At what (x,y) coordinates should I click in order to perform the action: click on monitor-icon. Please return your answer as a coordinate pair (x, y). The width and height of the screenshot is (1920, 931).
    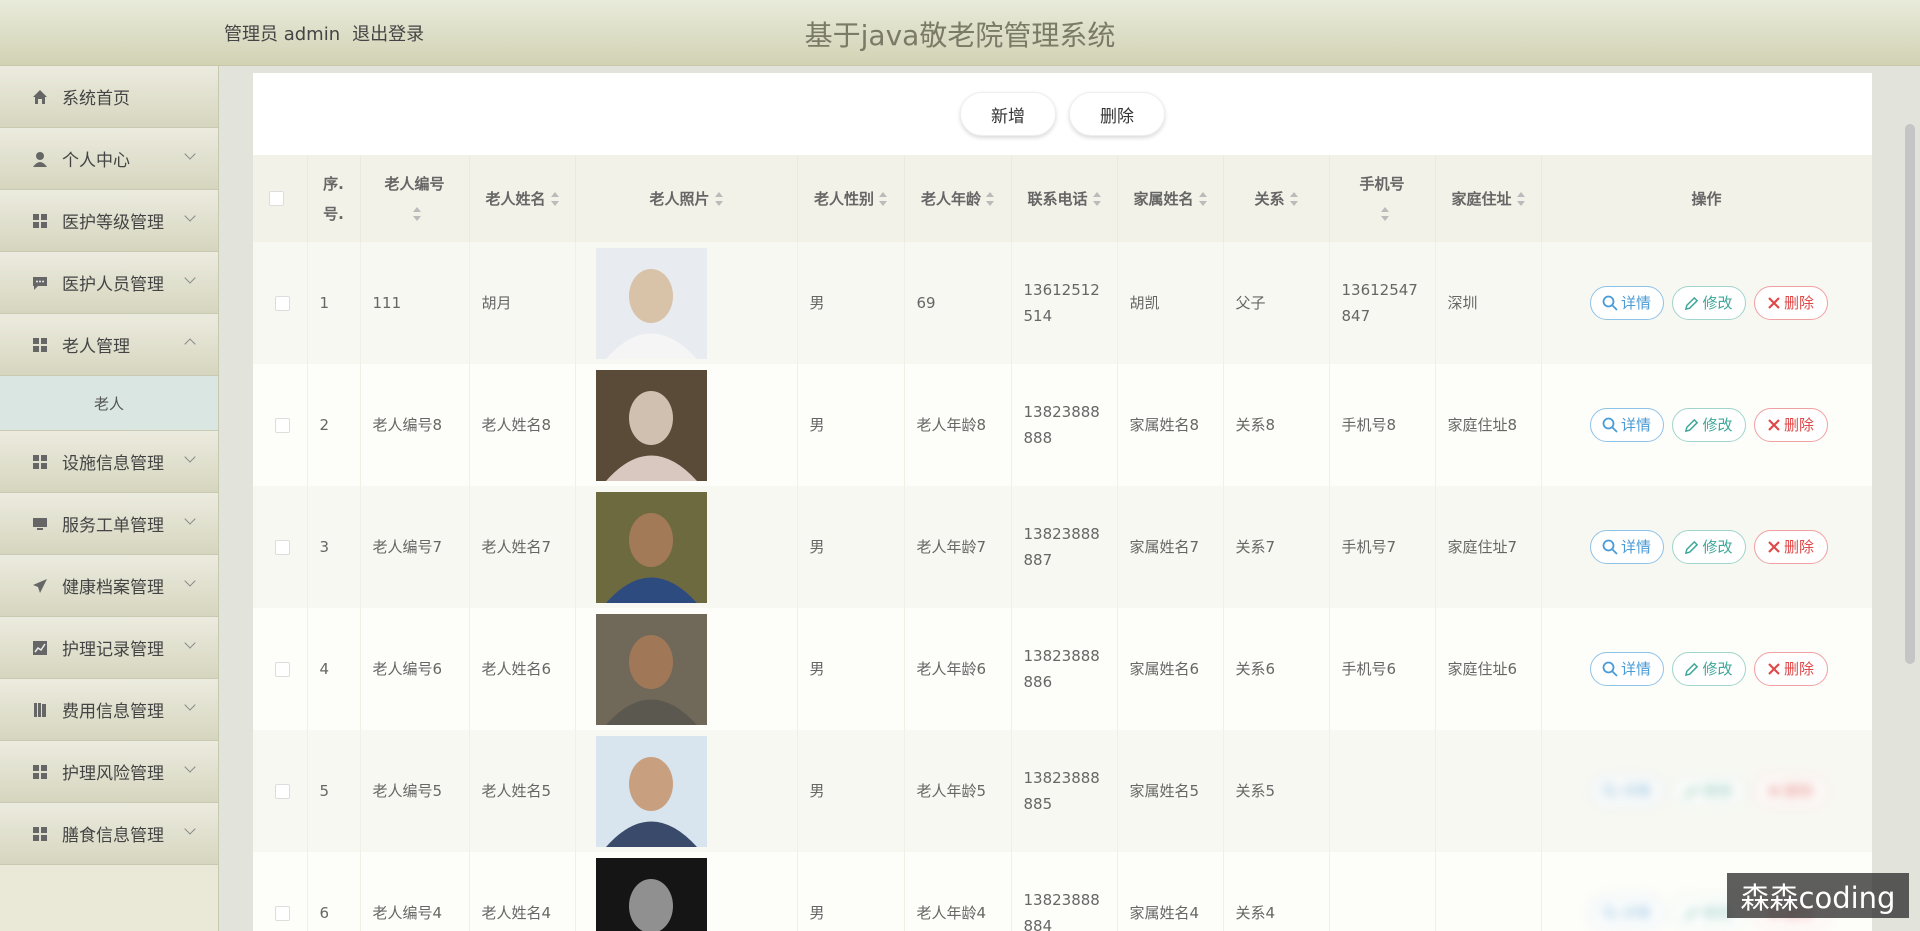
    Looking at the image, I should click on (40, 524).